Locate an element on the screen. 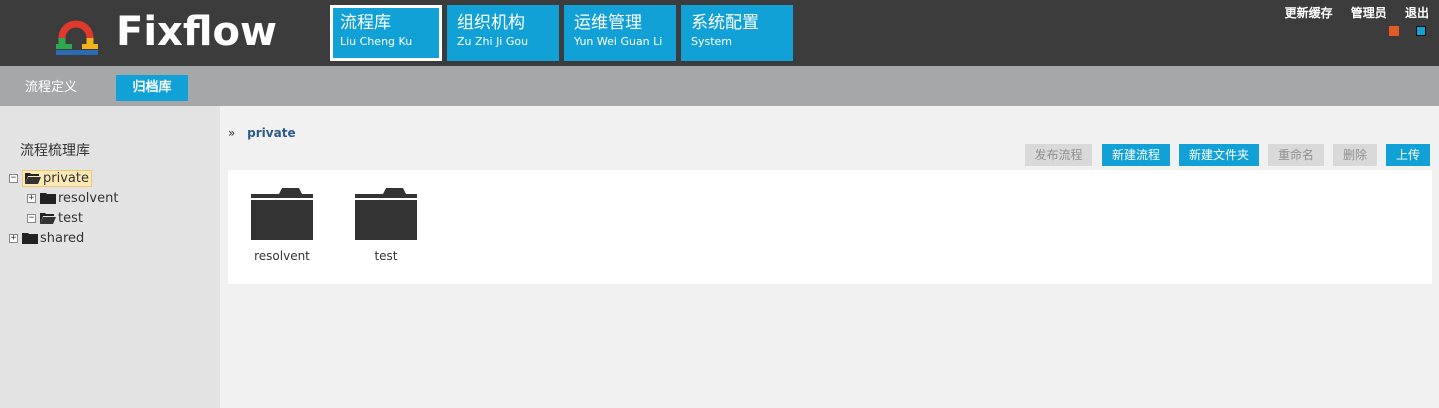 The width and height of the screenshot is (1439, 408). breadcrumb: » private is located at coordinates (262, 133).